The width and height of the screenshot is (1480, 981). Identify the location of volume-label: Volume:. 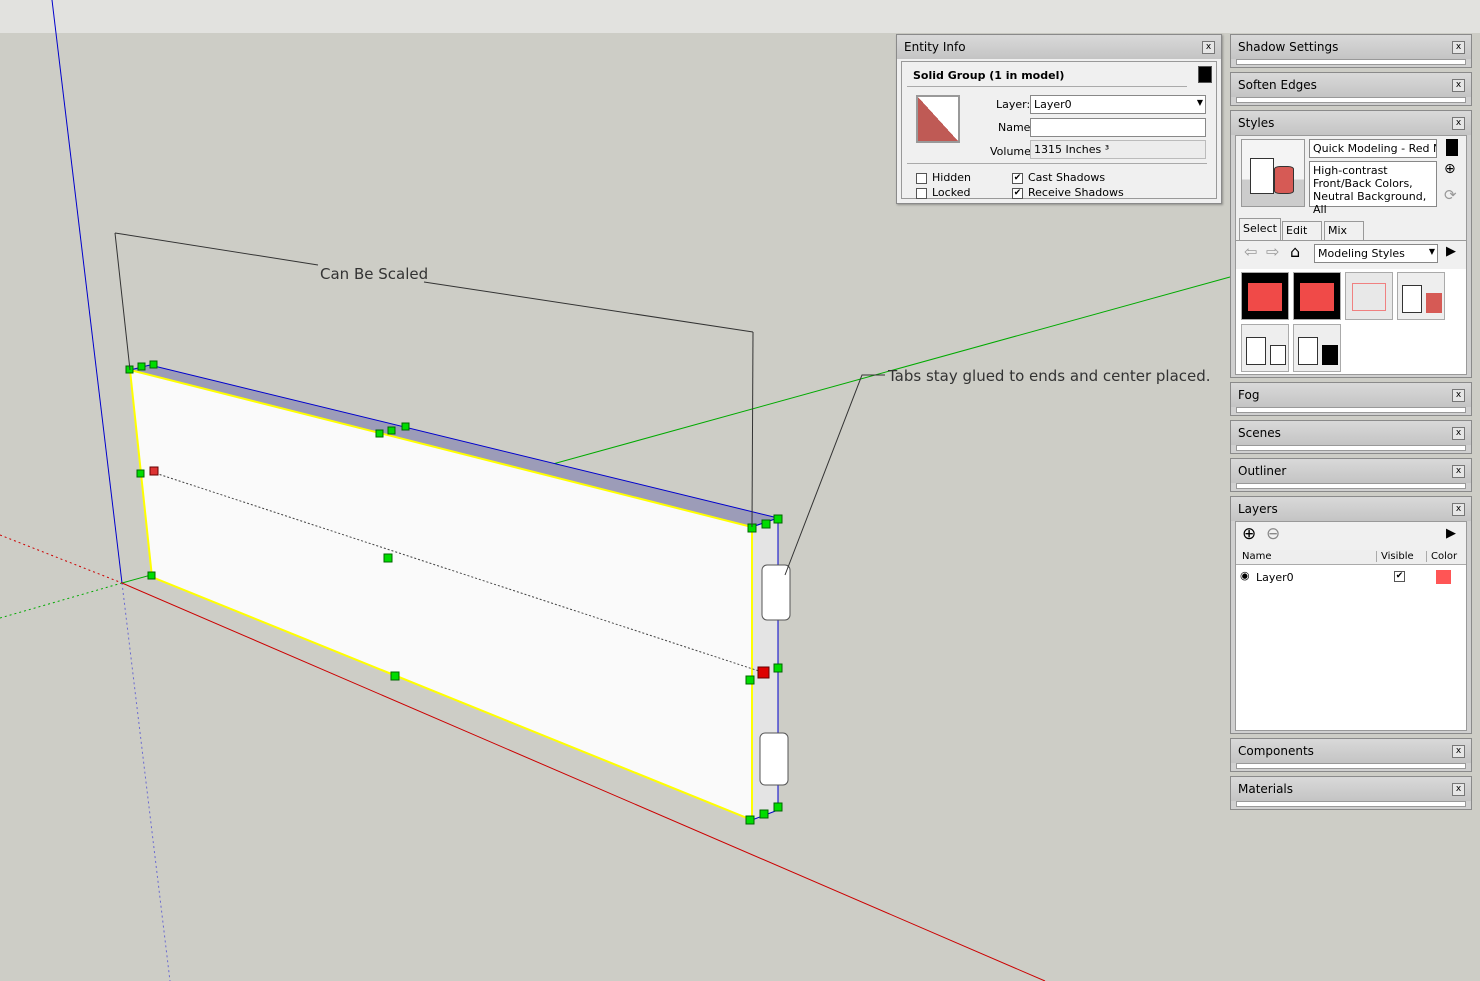
(1012, 151).